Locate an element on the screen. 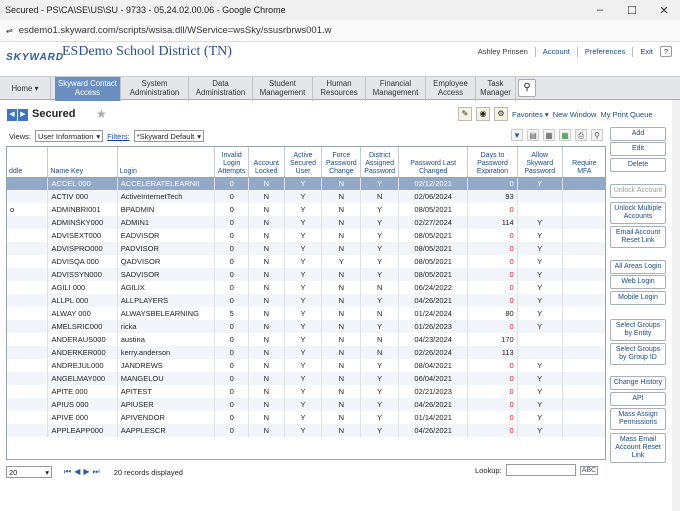 The height and width of the screenshot is (511, 680). api-button: API is located at coordinates (638, 399).